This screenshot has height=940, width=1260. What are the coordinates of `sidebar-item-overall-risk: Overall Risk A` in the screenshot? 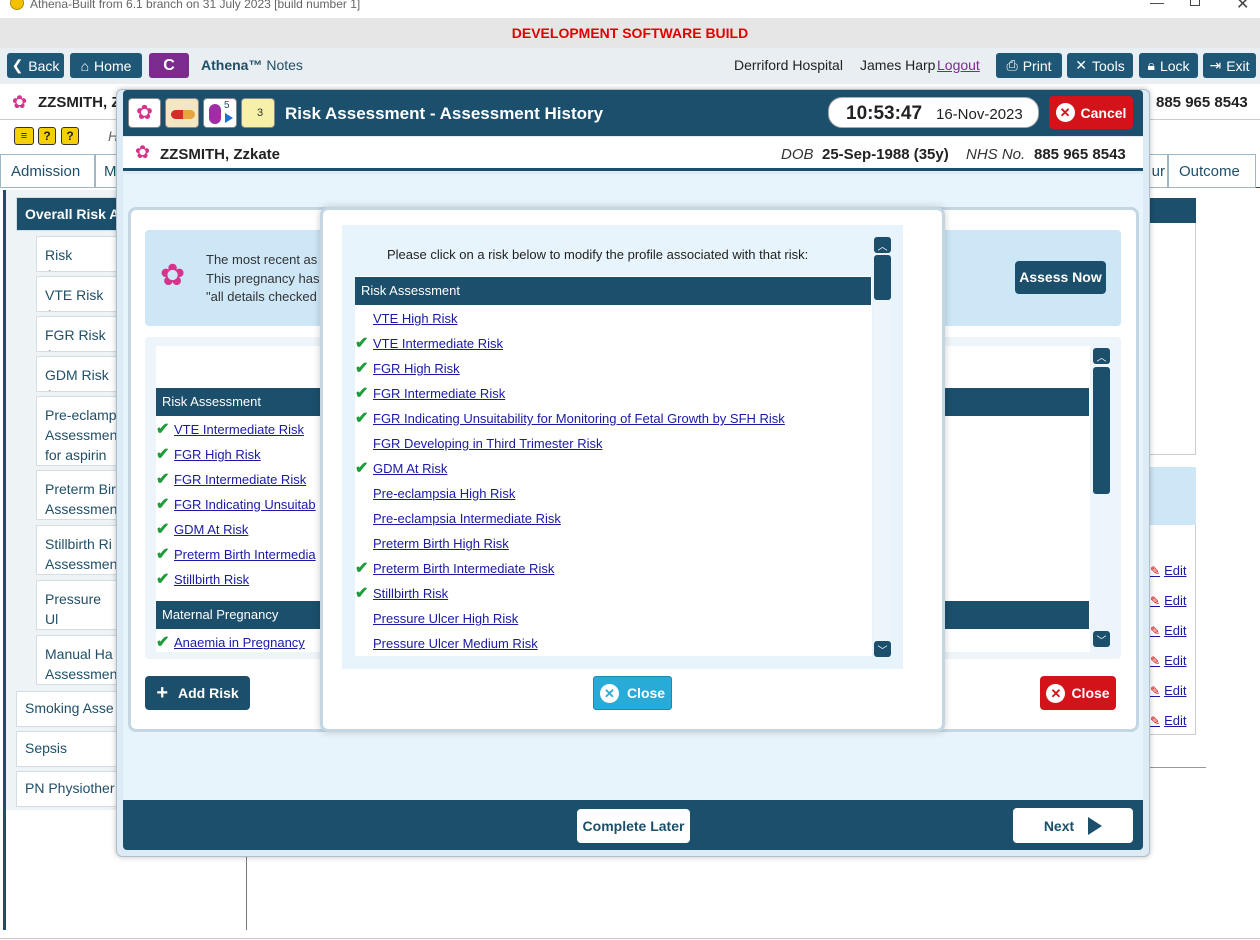 It's located at (71, 214).